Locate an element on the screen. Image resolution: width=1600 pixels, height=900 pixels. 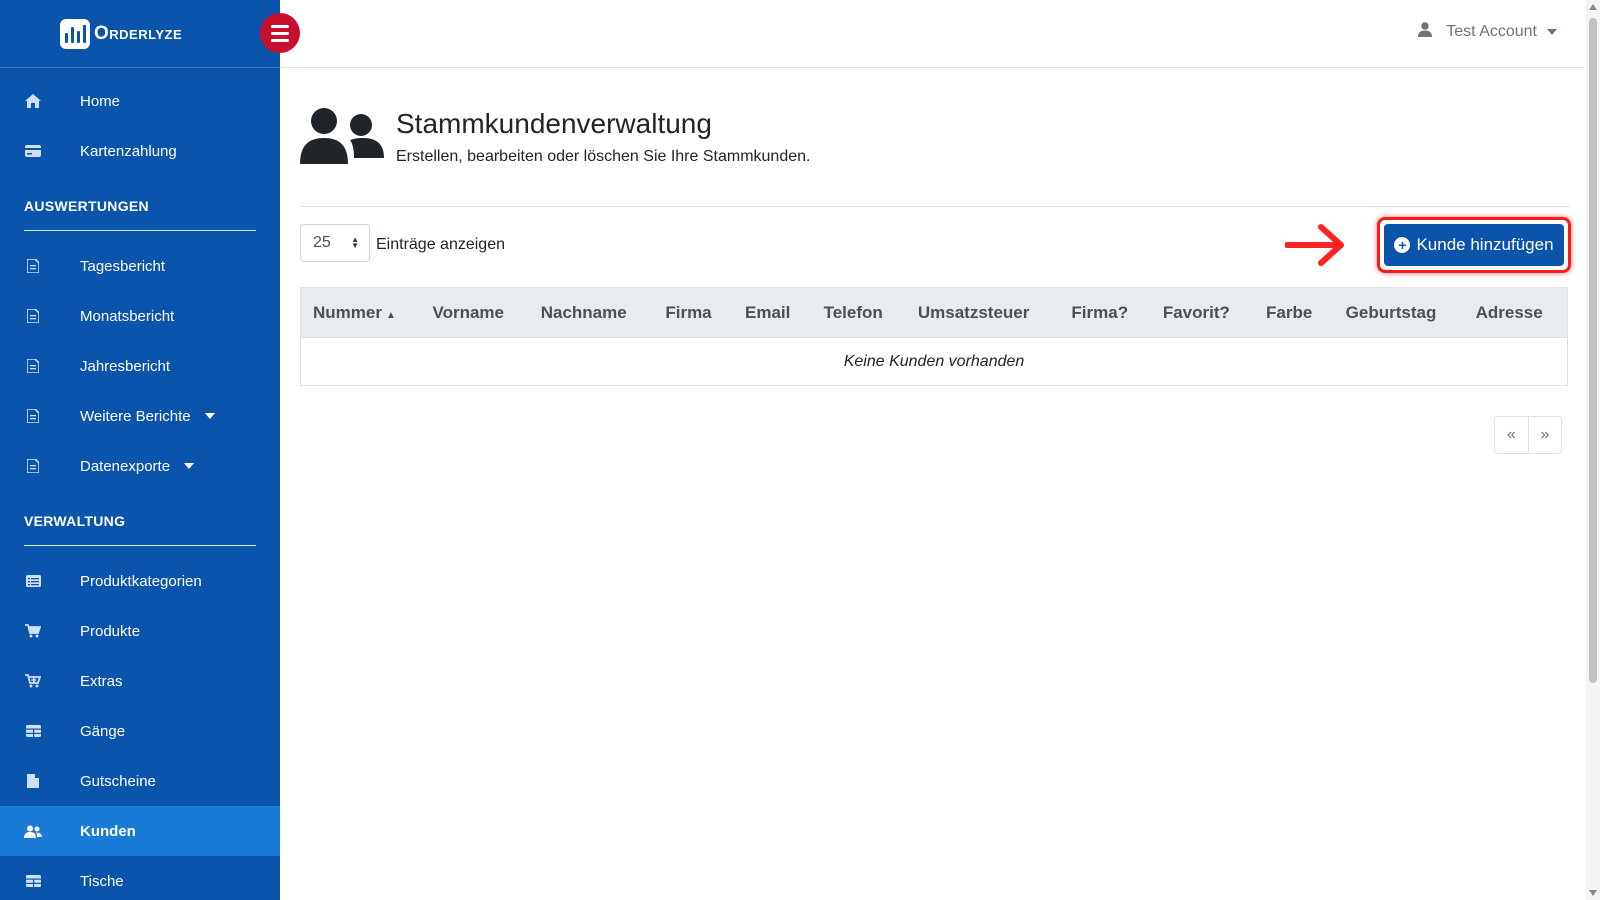
section-title: VERWALTUNG is located at coordinates (75, 521).